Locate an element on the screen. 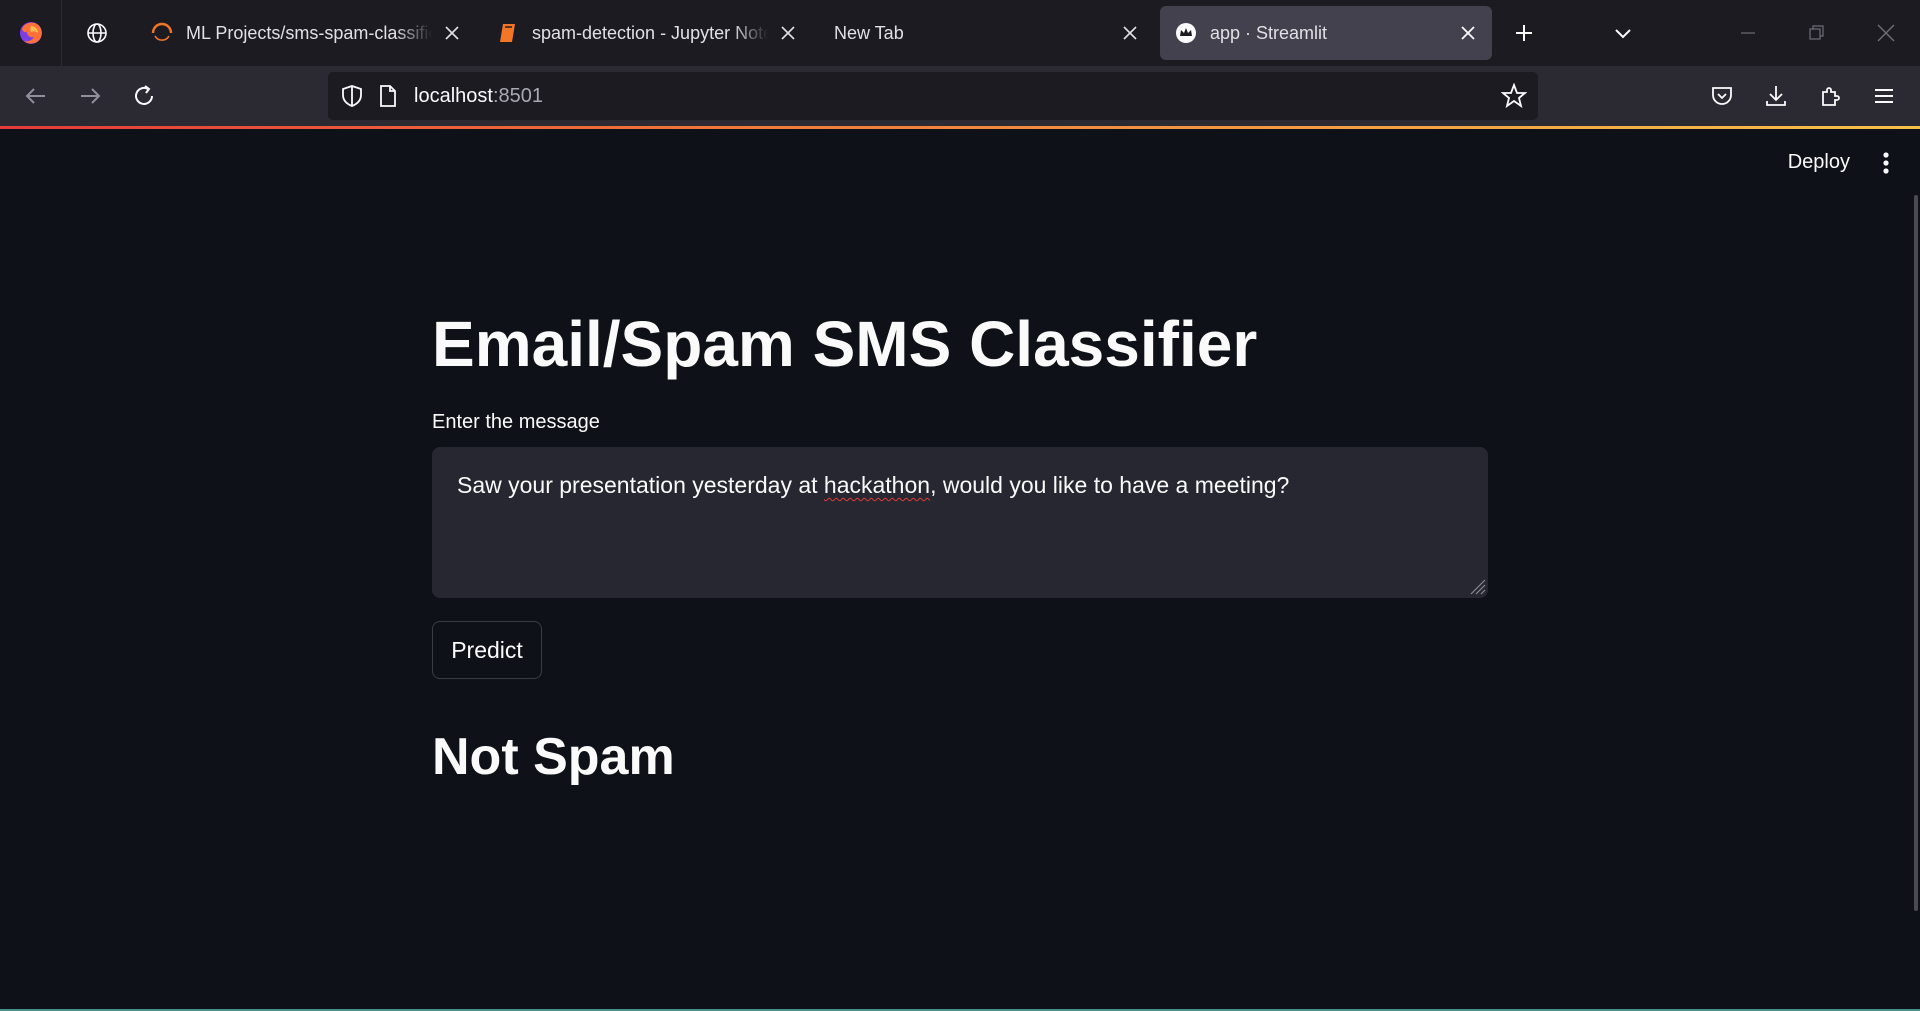 Image resolution: width=1920 pixels, height=1011 pixels. globe-icon is located at coordinates (97, 33).